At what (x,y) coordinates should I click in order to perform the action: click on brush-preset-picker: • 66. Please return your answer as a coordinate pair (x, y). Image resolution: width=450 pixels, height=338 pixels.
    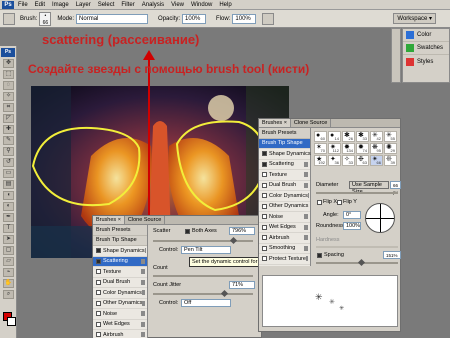
    Looking at the image, I should click on (45, 18).